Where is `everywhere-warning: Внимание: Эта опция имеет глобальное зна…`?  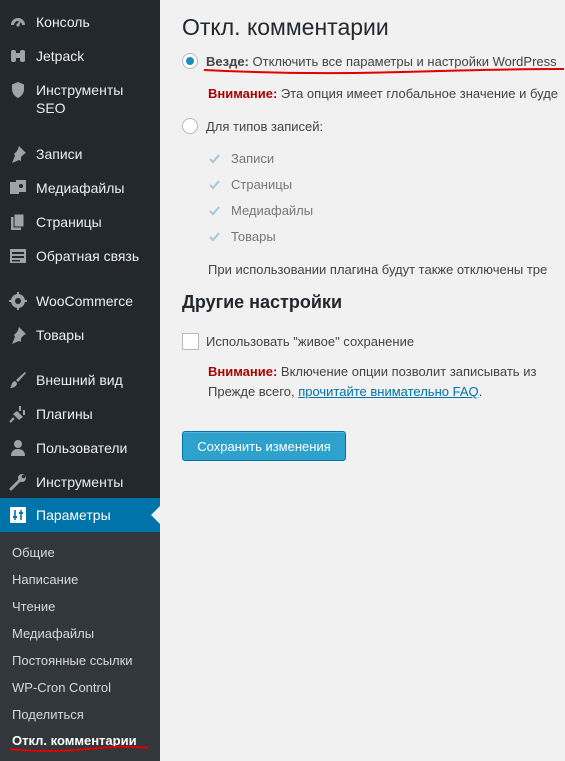
everywhere-warning: Внимание: Эта опция имеет глобальное зна… is located at coordinates (383, 93).